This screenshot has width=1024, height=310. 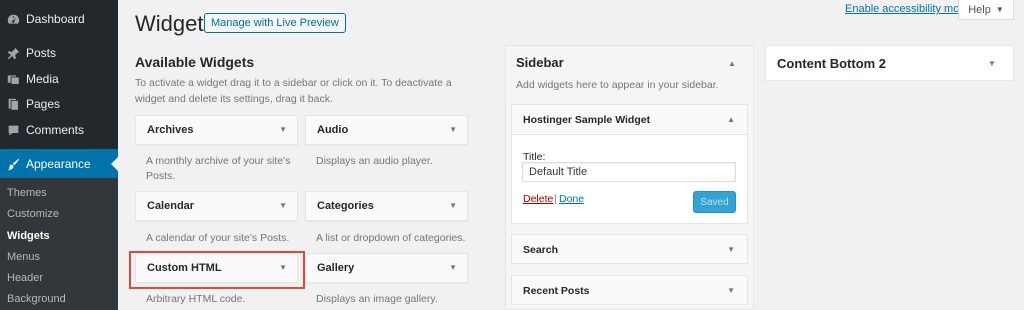 I want to click on media-icon, so click(x=13, y=79).